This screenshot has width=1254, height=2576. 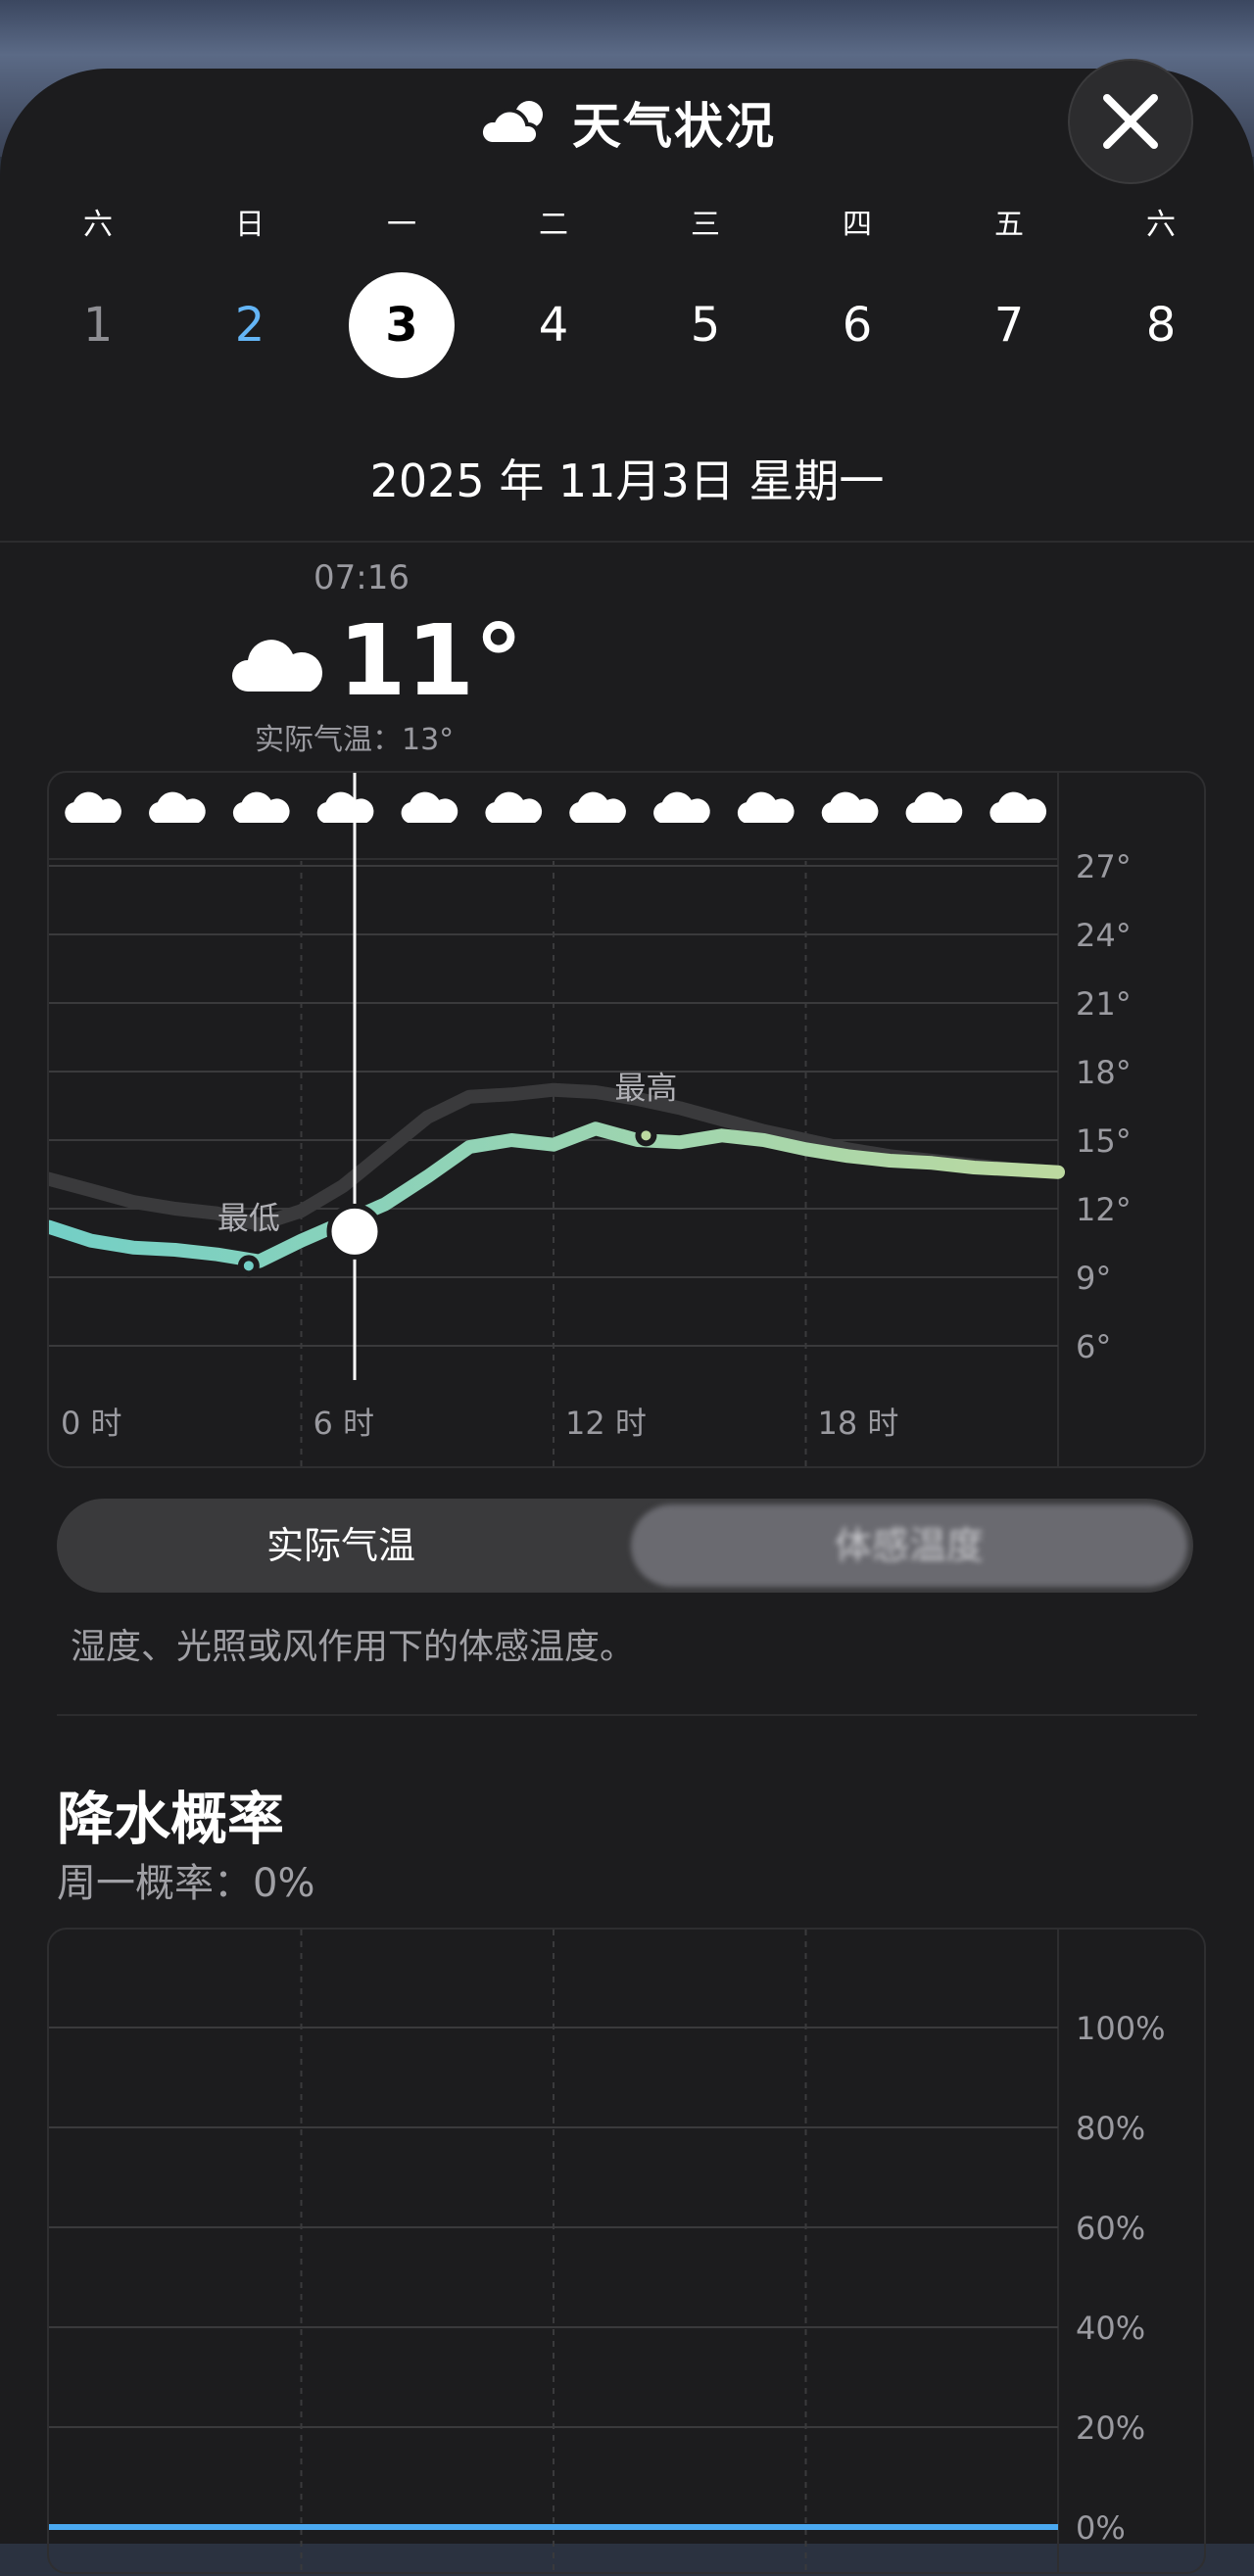 I want to click on y-tick-label: 21°, so click(x=1104, y=1004).